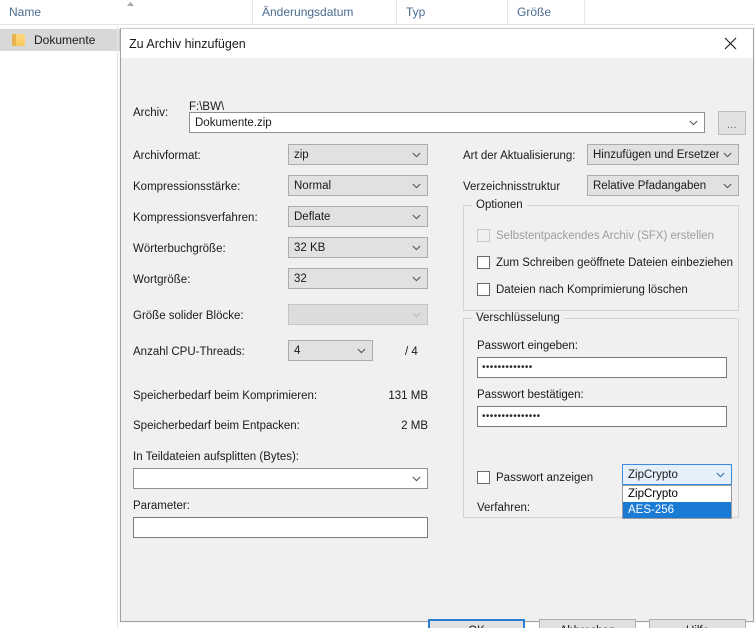  What do you see at coordinates (313, 185) in the screenshot?
I see `compression-level-value: Normal` at bounding box center [313, 185].